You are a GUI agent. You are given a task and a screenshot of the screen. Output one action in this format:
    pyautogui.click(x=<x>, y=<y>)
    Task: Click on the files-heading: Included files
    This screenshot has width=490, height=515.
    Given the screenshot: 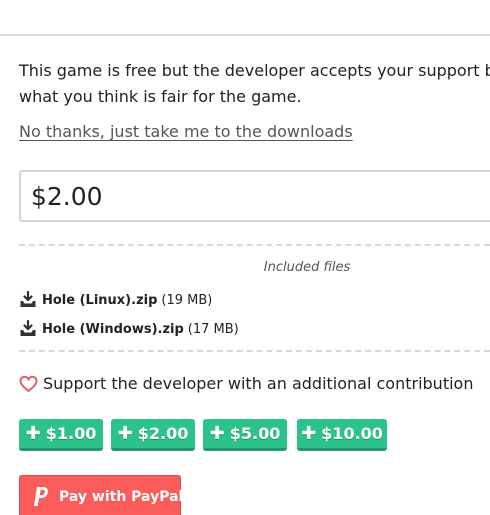 What is the action you would take?
    pyautogui.click(x=307, y=267)
    